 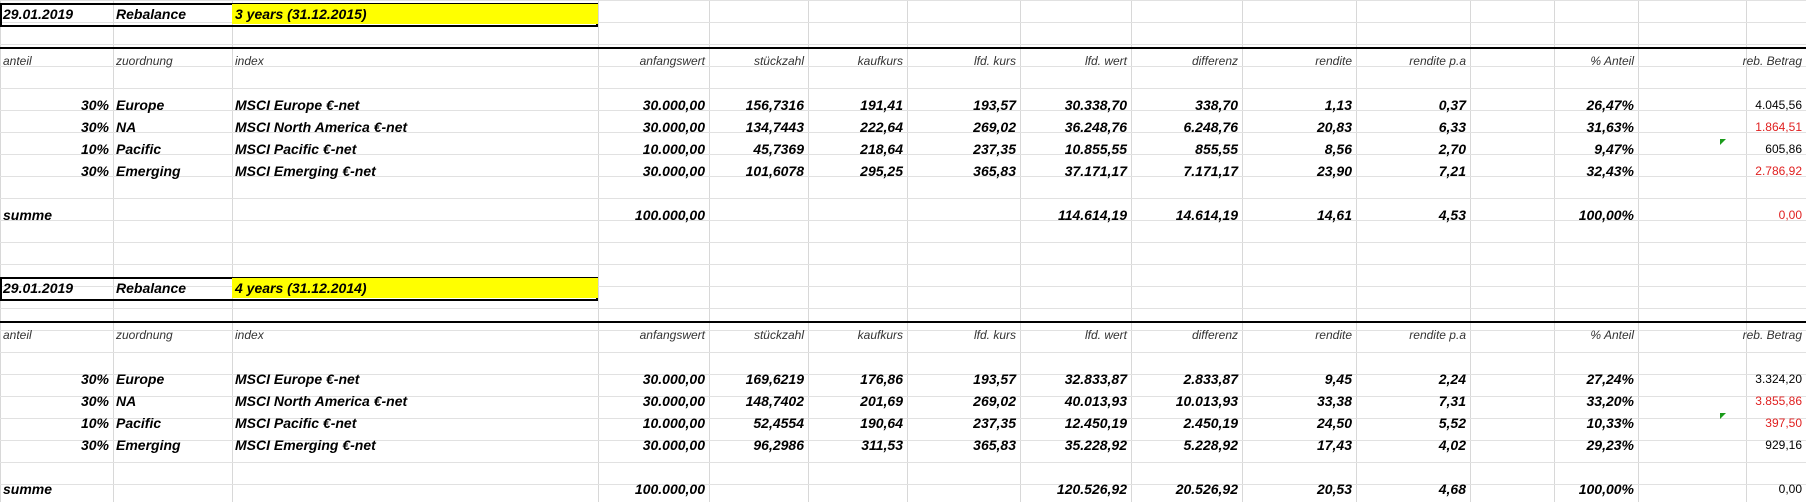 I want to click on sum-anteil-pct: 100,00%, so click(x=1596, y=489).